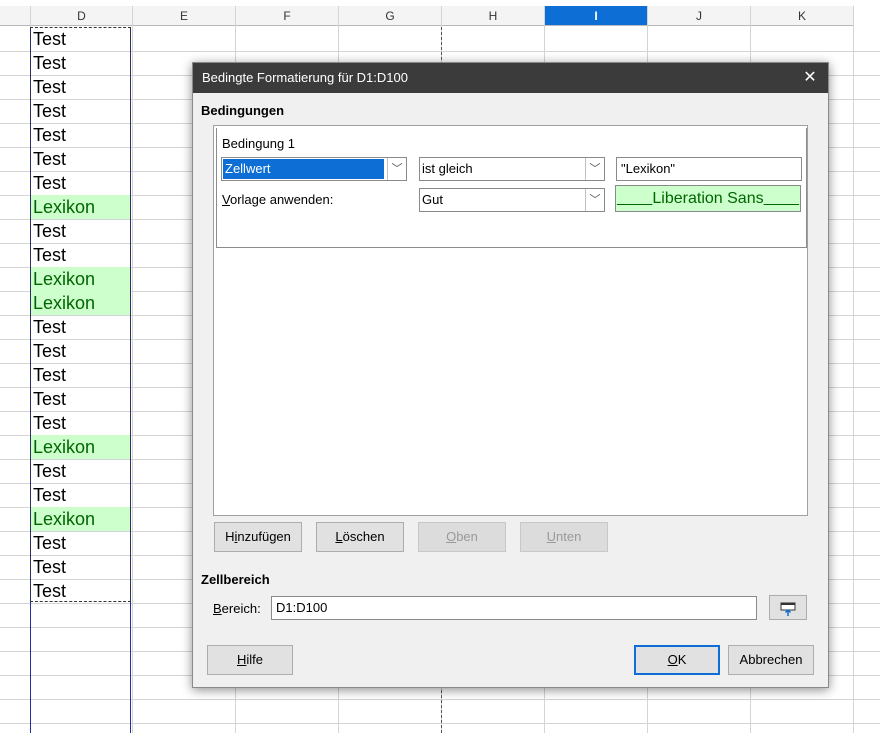 This screenshot has width=880, height=733. Describe the element at coordinates (81, 591) in the screenshot. I see `cell-d24: Test` at that location.